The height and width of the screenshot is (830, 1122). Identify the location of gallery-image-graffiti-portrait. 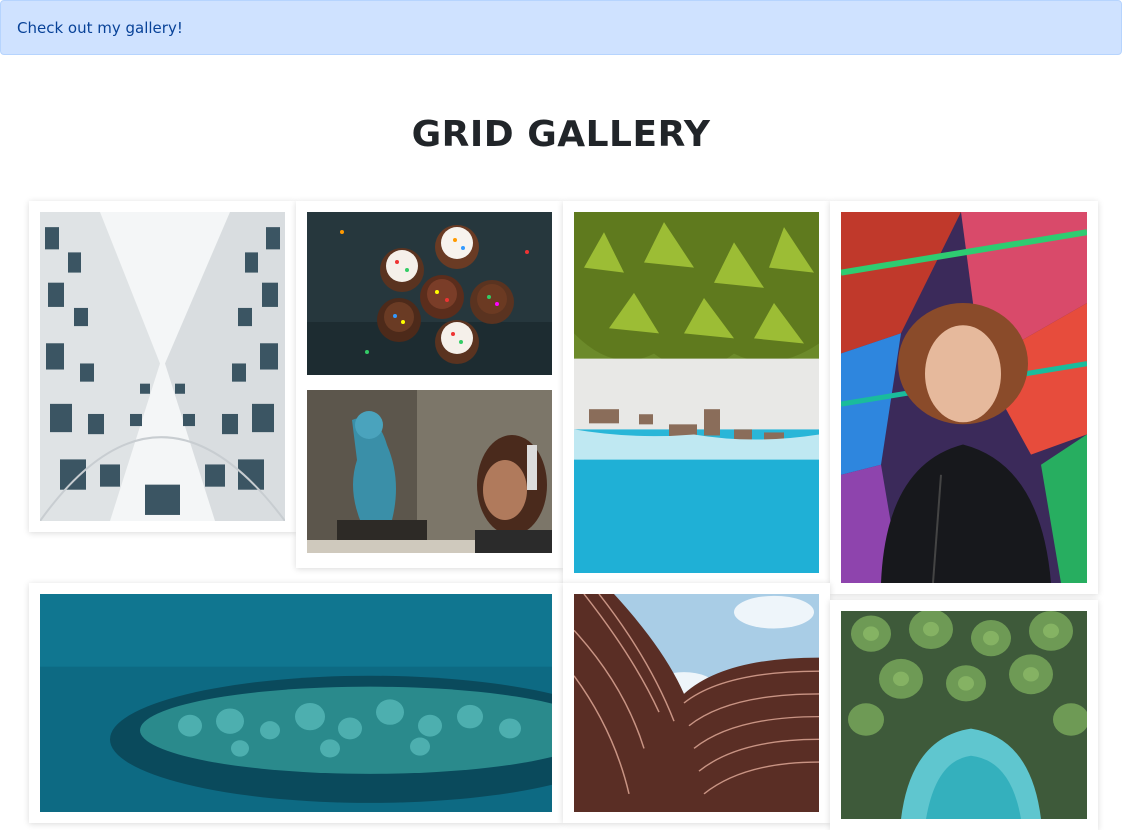
(964, 397).